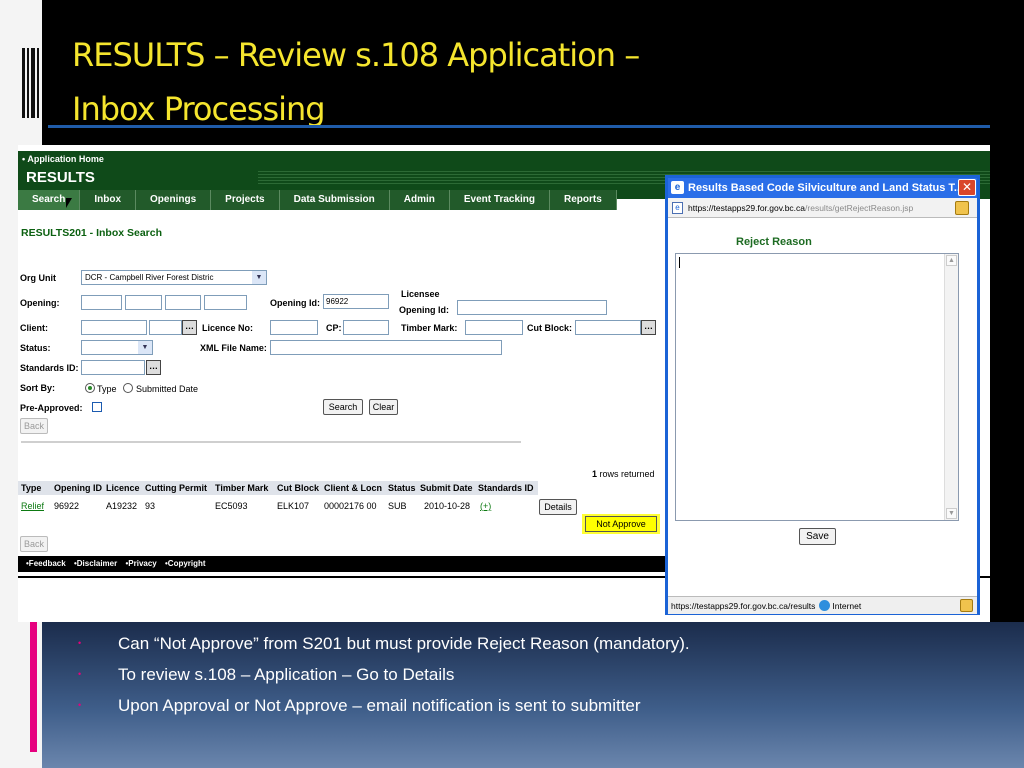 The height and width of the screenshot is (768, 1024). What do you see at coordinates (167, 389) in the screenshot?
I see `sort-submitted-date-label: Submitted Date` at bounding box center [167, 389].